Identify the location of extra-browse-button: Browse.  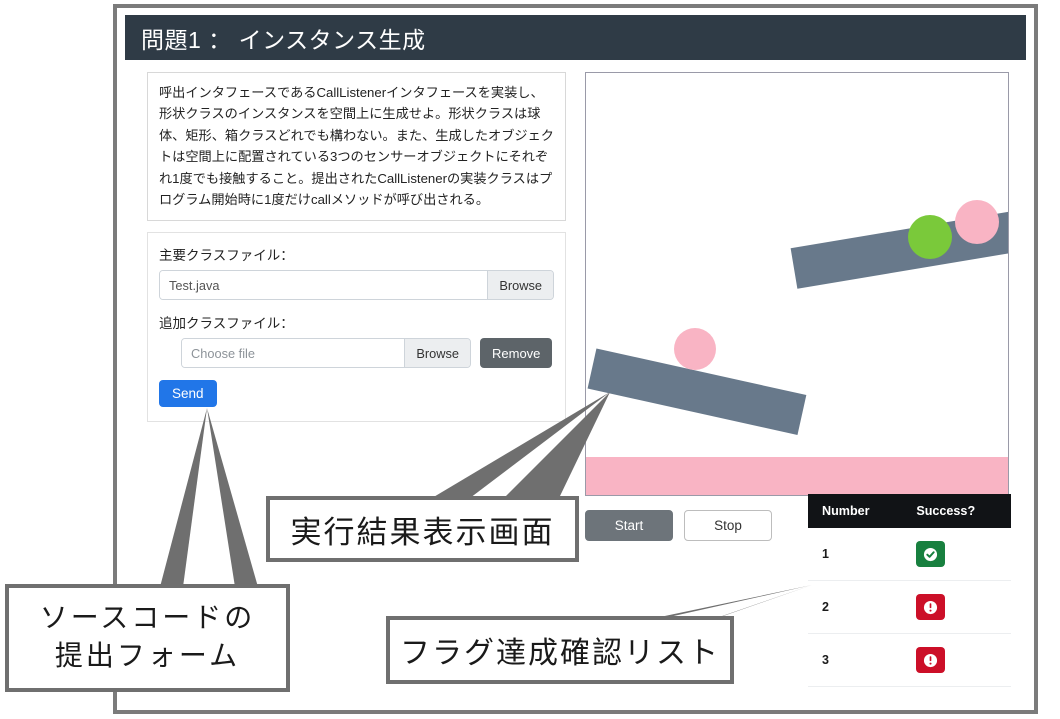
(437, 353).